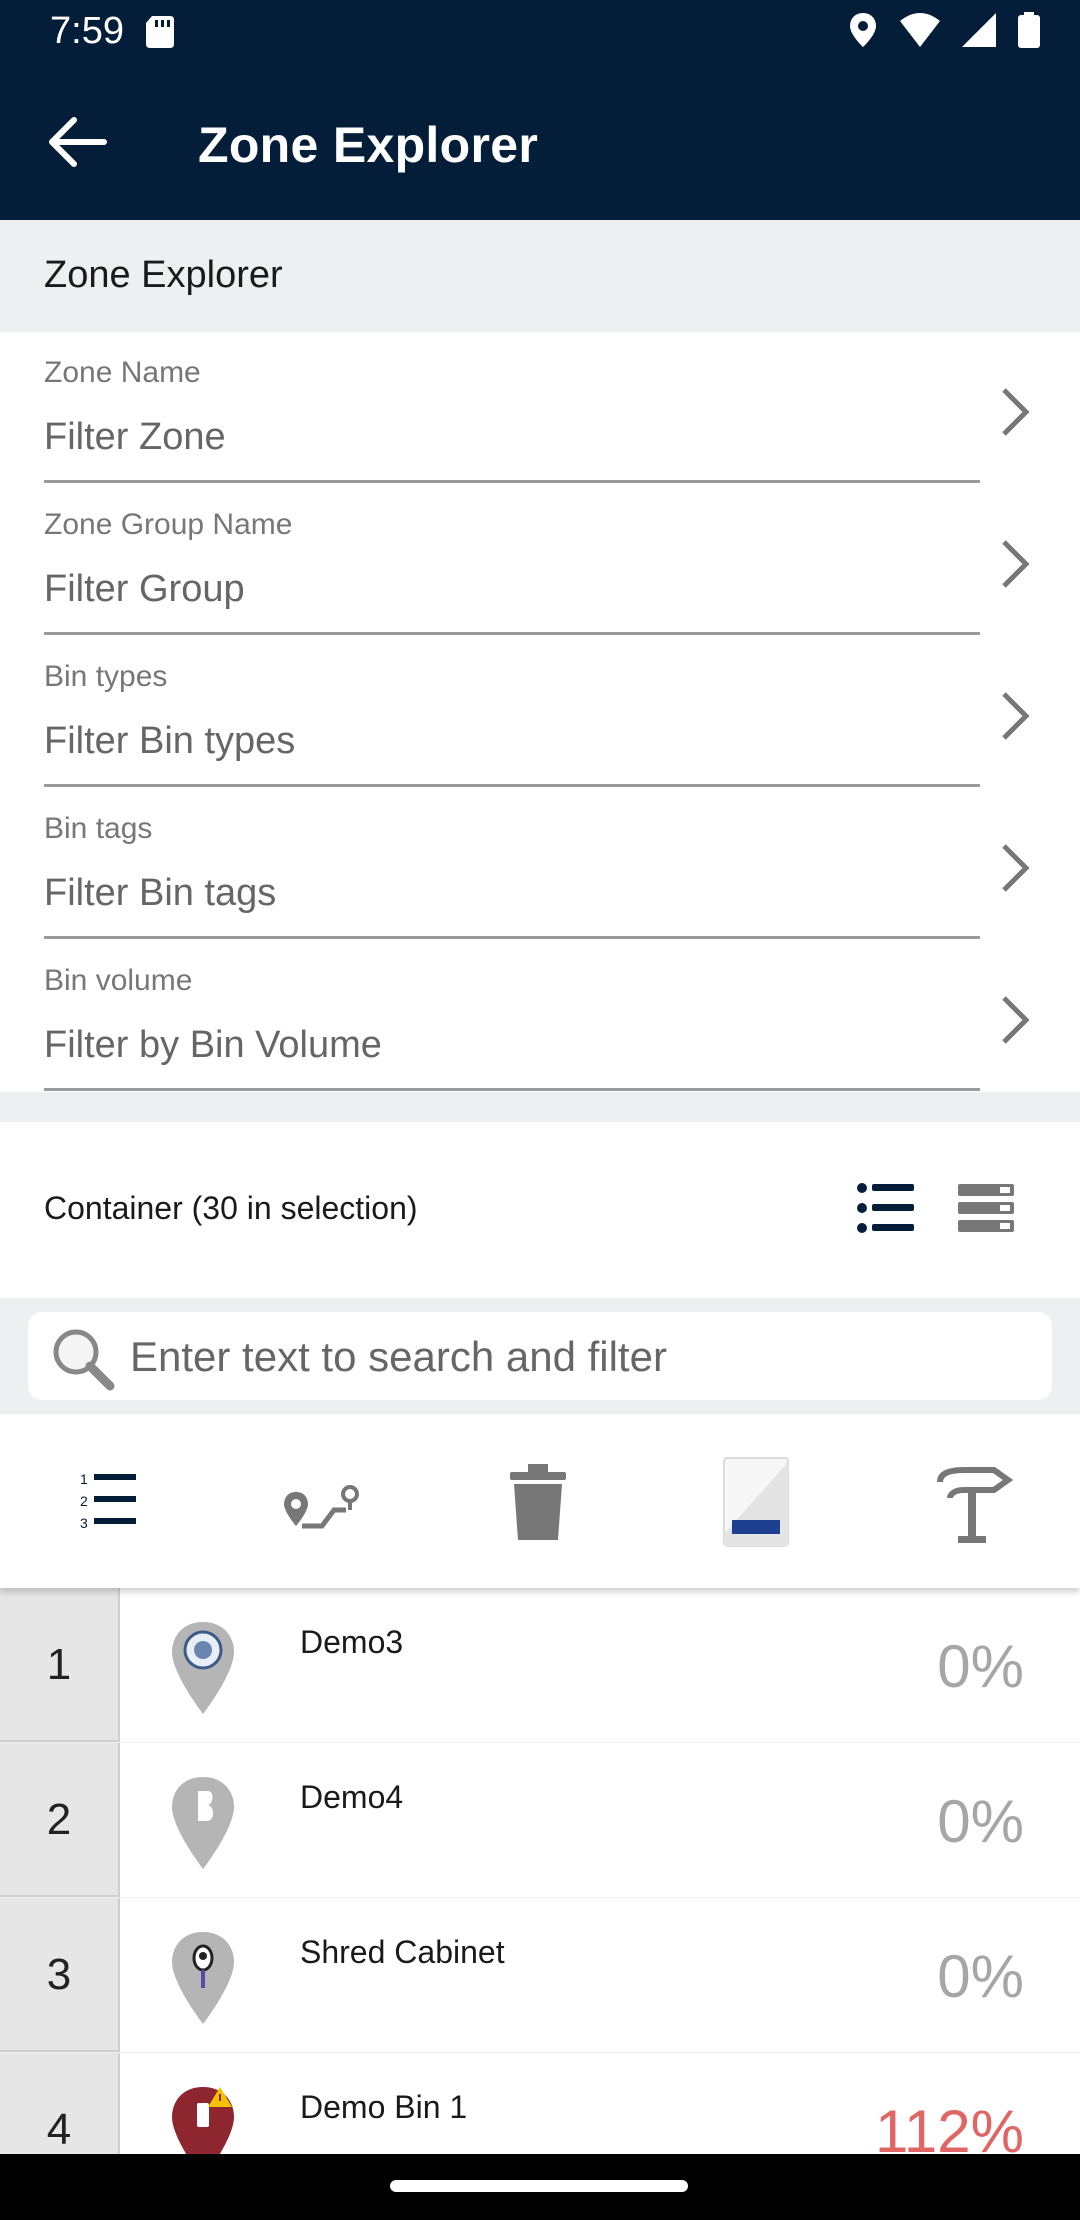  What do you see at coordinates (108, 1502) in the screenshot?
I see `numbered-list-icon: 1 2 3` at bounding box center [108, 1502].